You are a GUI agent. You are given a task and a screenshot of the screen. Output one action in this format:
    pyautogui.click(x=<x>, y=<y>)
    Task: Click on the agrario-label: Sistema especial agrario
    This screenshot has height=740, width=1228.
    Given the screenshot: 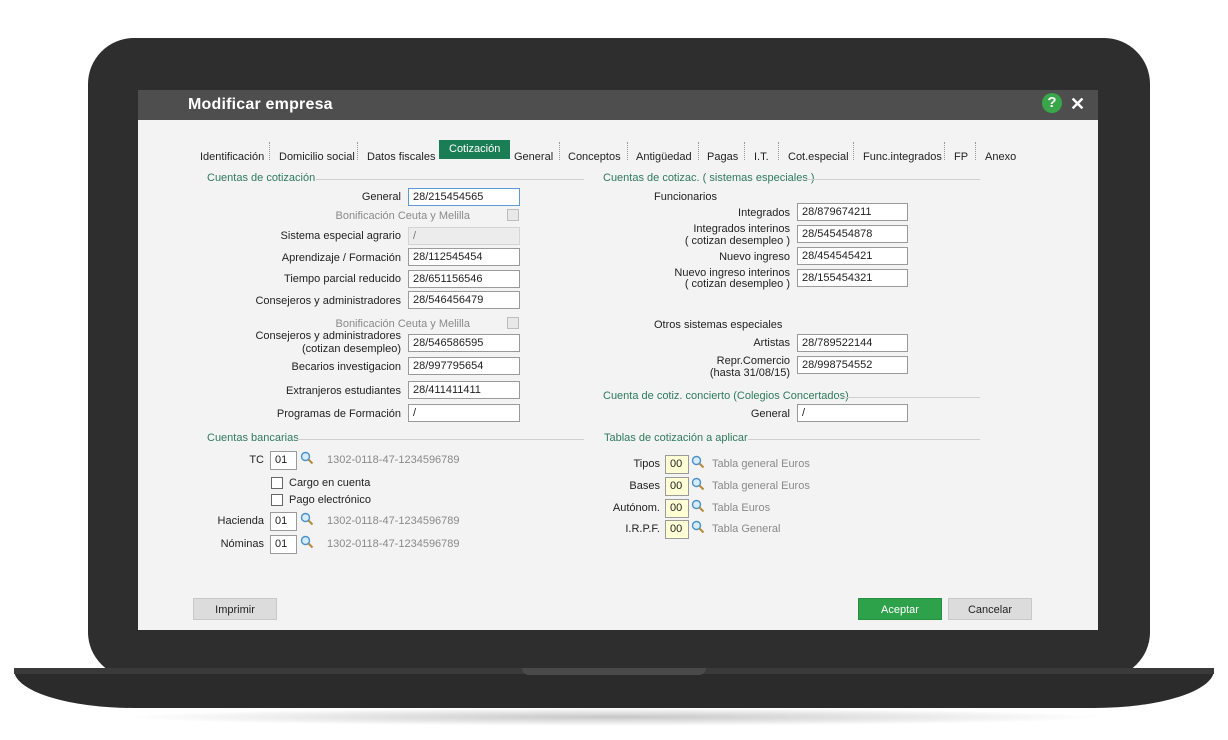 What is the action you would take?
    pyautogui.click(x=340, y=236)
    